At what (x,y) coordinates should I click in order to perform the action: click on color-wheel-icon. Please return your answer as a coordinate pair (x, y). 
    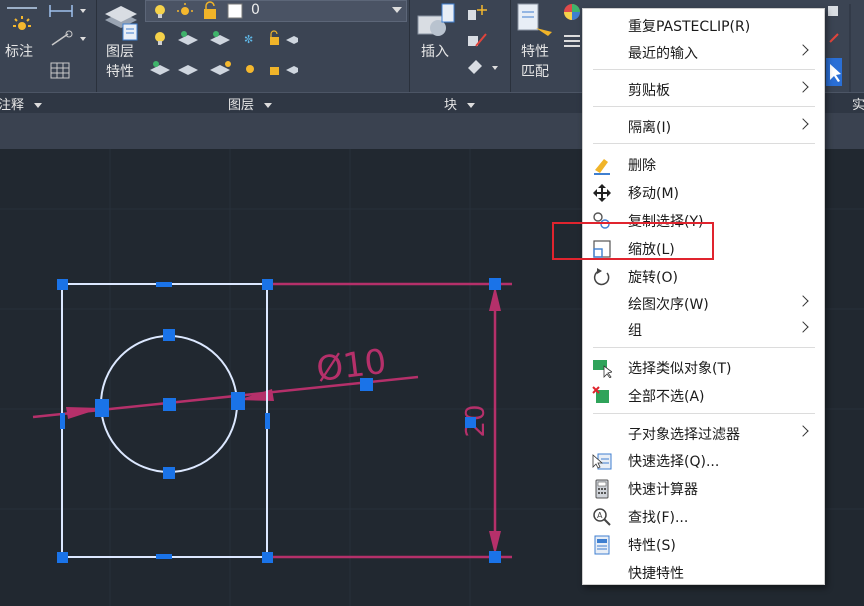
    Looking at the image, I should click on (572, 32).